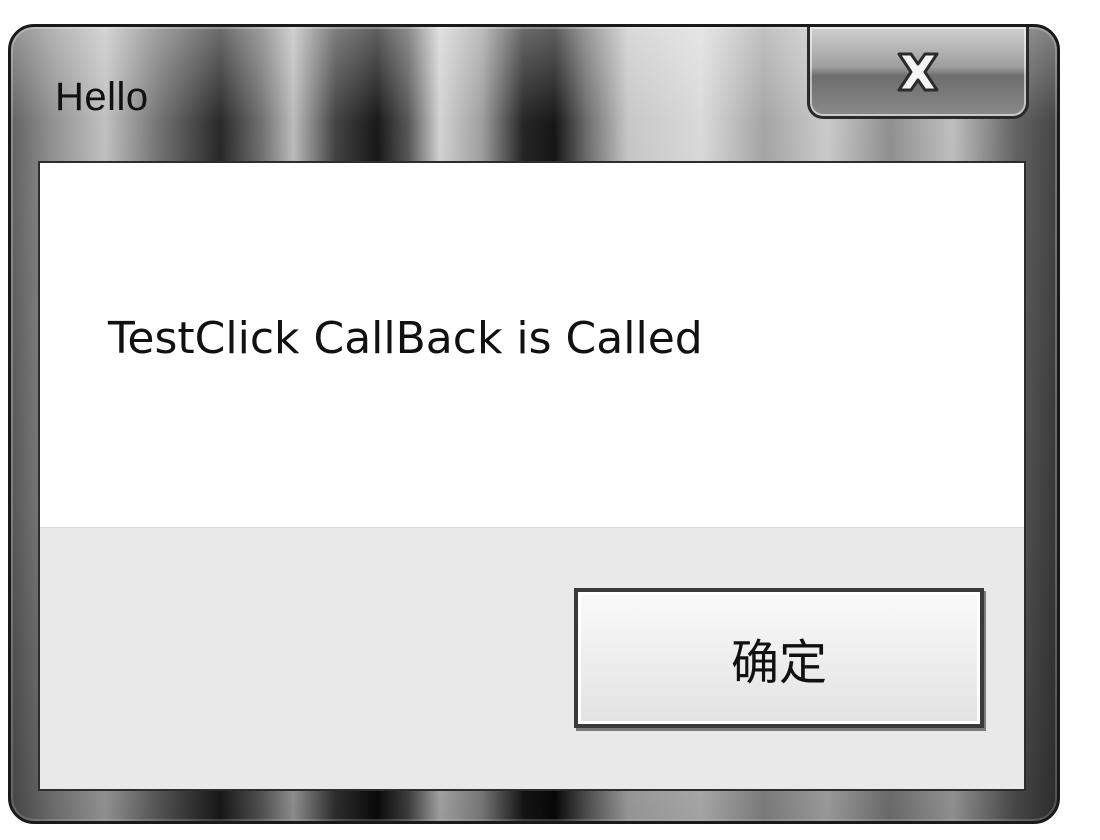  I want to click on close-button, so click(918, 73).